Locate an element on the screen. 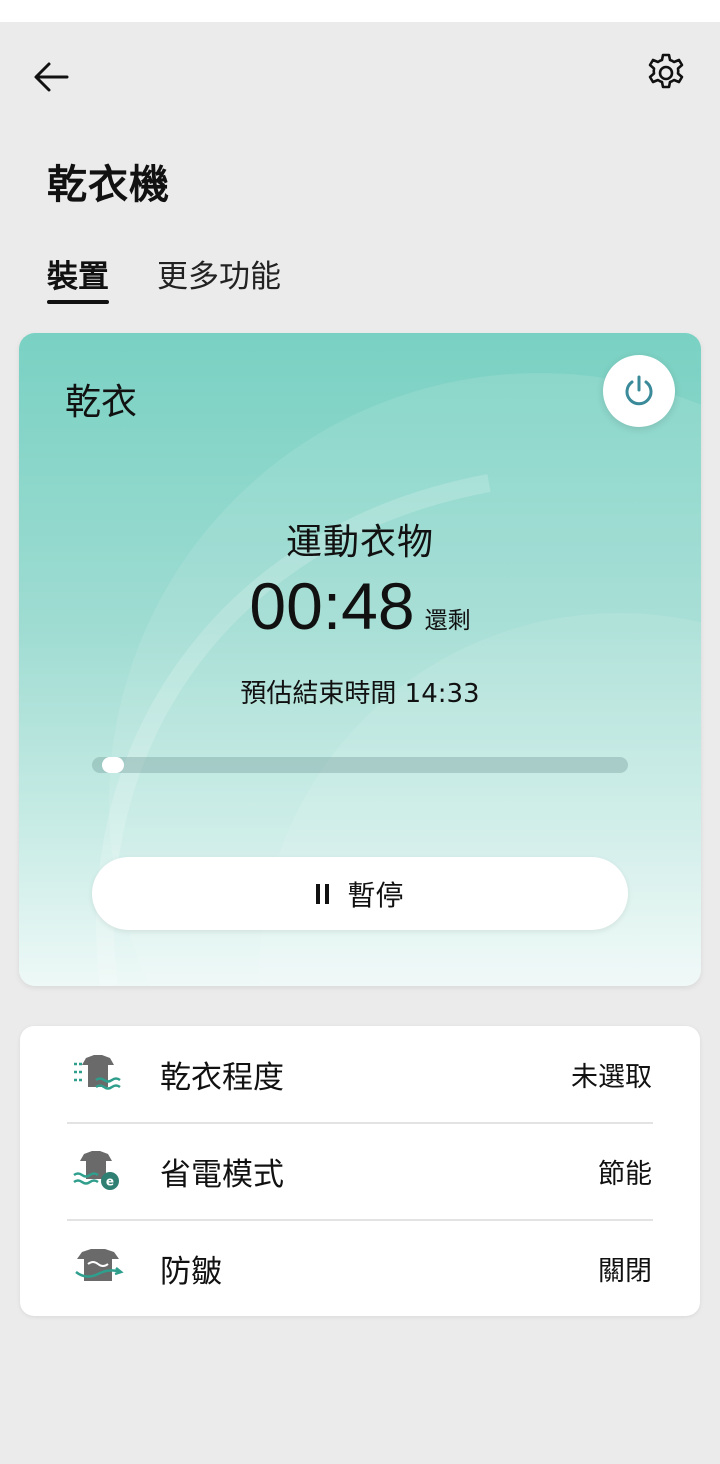  remaining-time: 00:48 is located at coordinates (332, 606).